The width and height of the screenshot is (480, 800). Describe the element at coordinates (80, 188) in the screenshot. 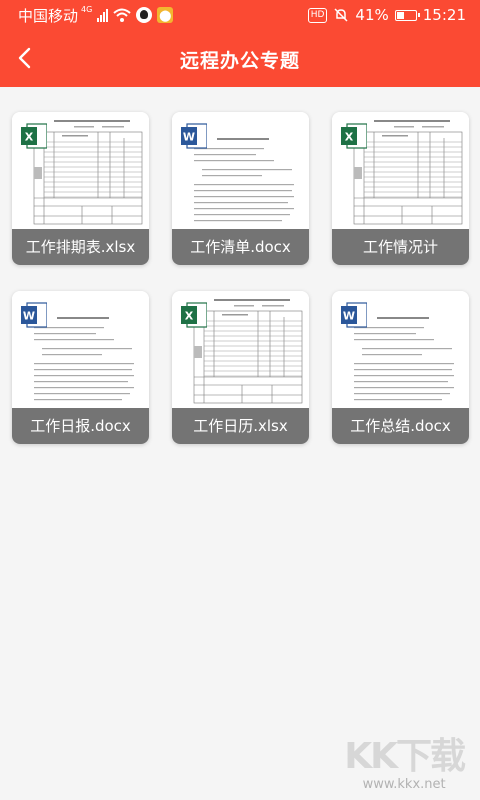

I see `document-card: X 工作排期表.xlsx` at that location.